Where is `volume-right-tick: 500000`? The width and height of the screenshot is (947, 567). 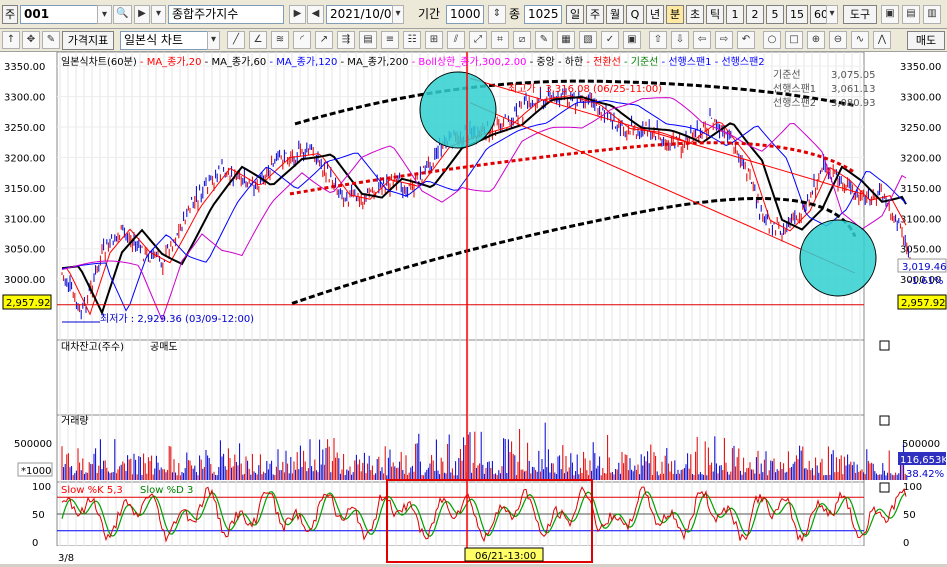
volume-right-tick: 500000 is located at coordinates (921, 444).